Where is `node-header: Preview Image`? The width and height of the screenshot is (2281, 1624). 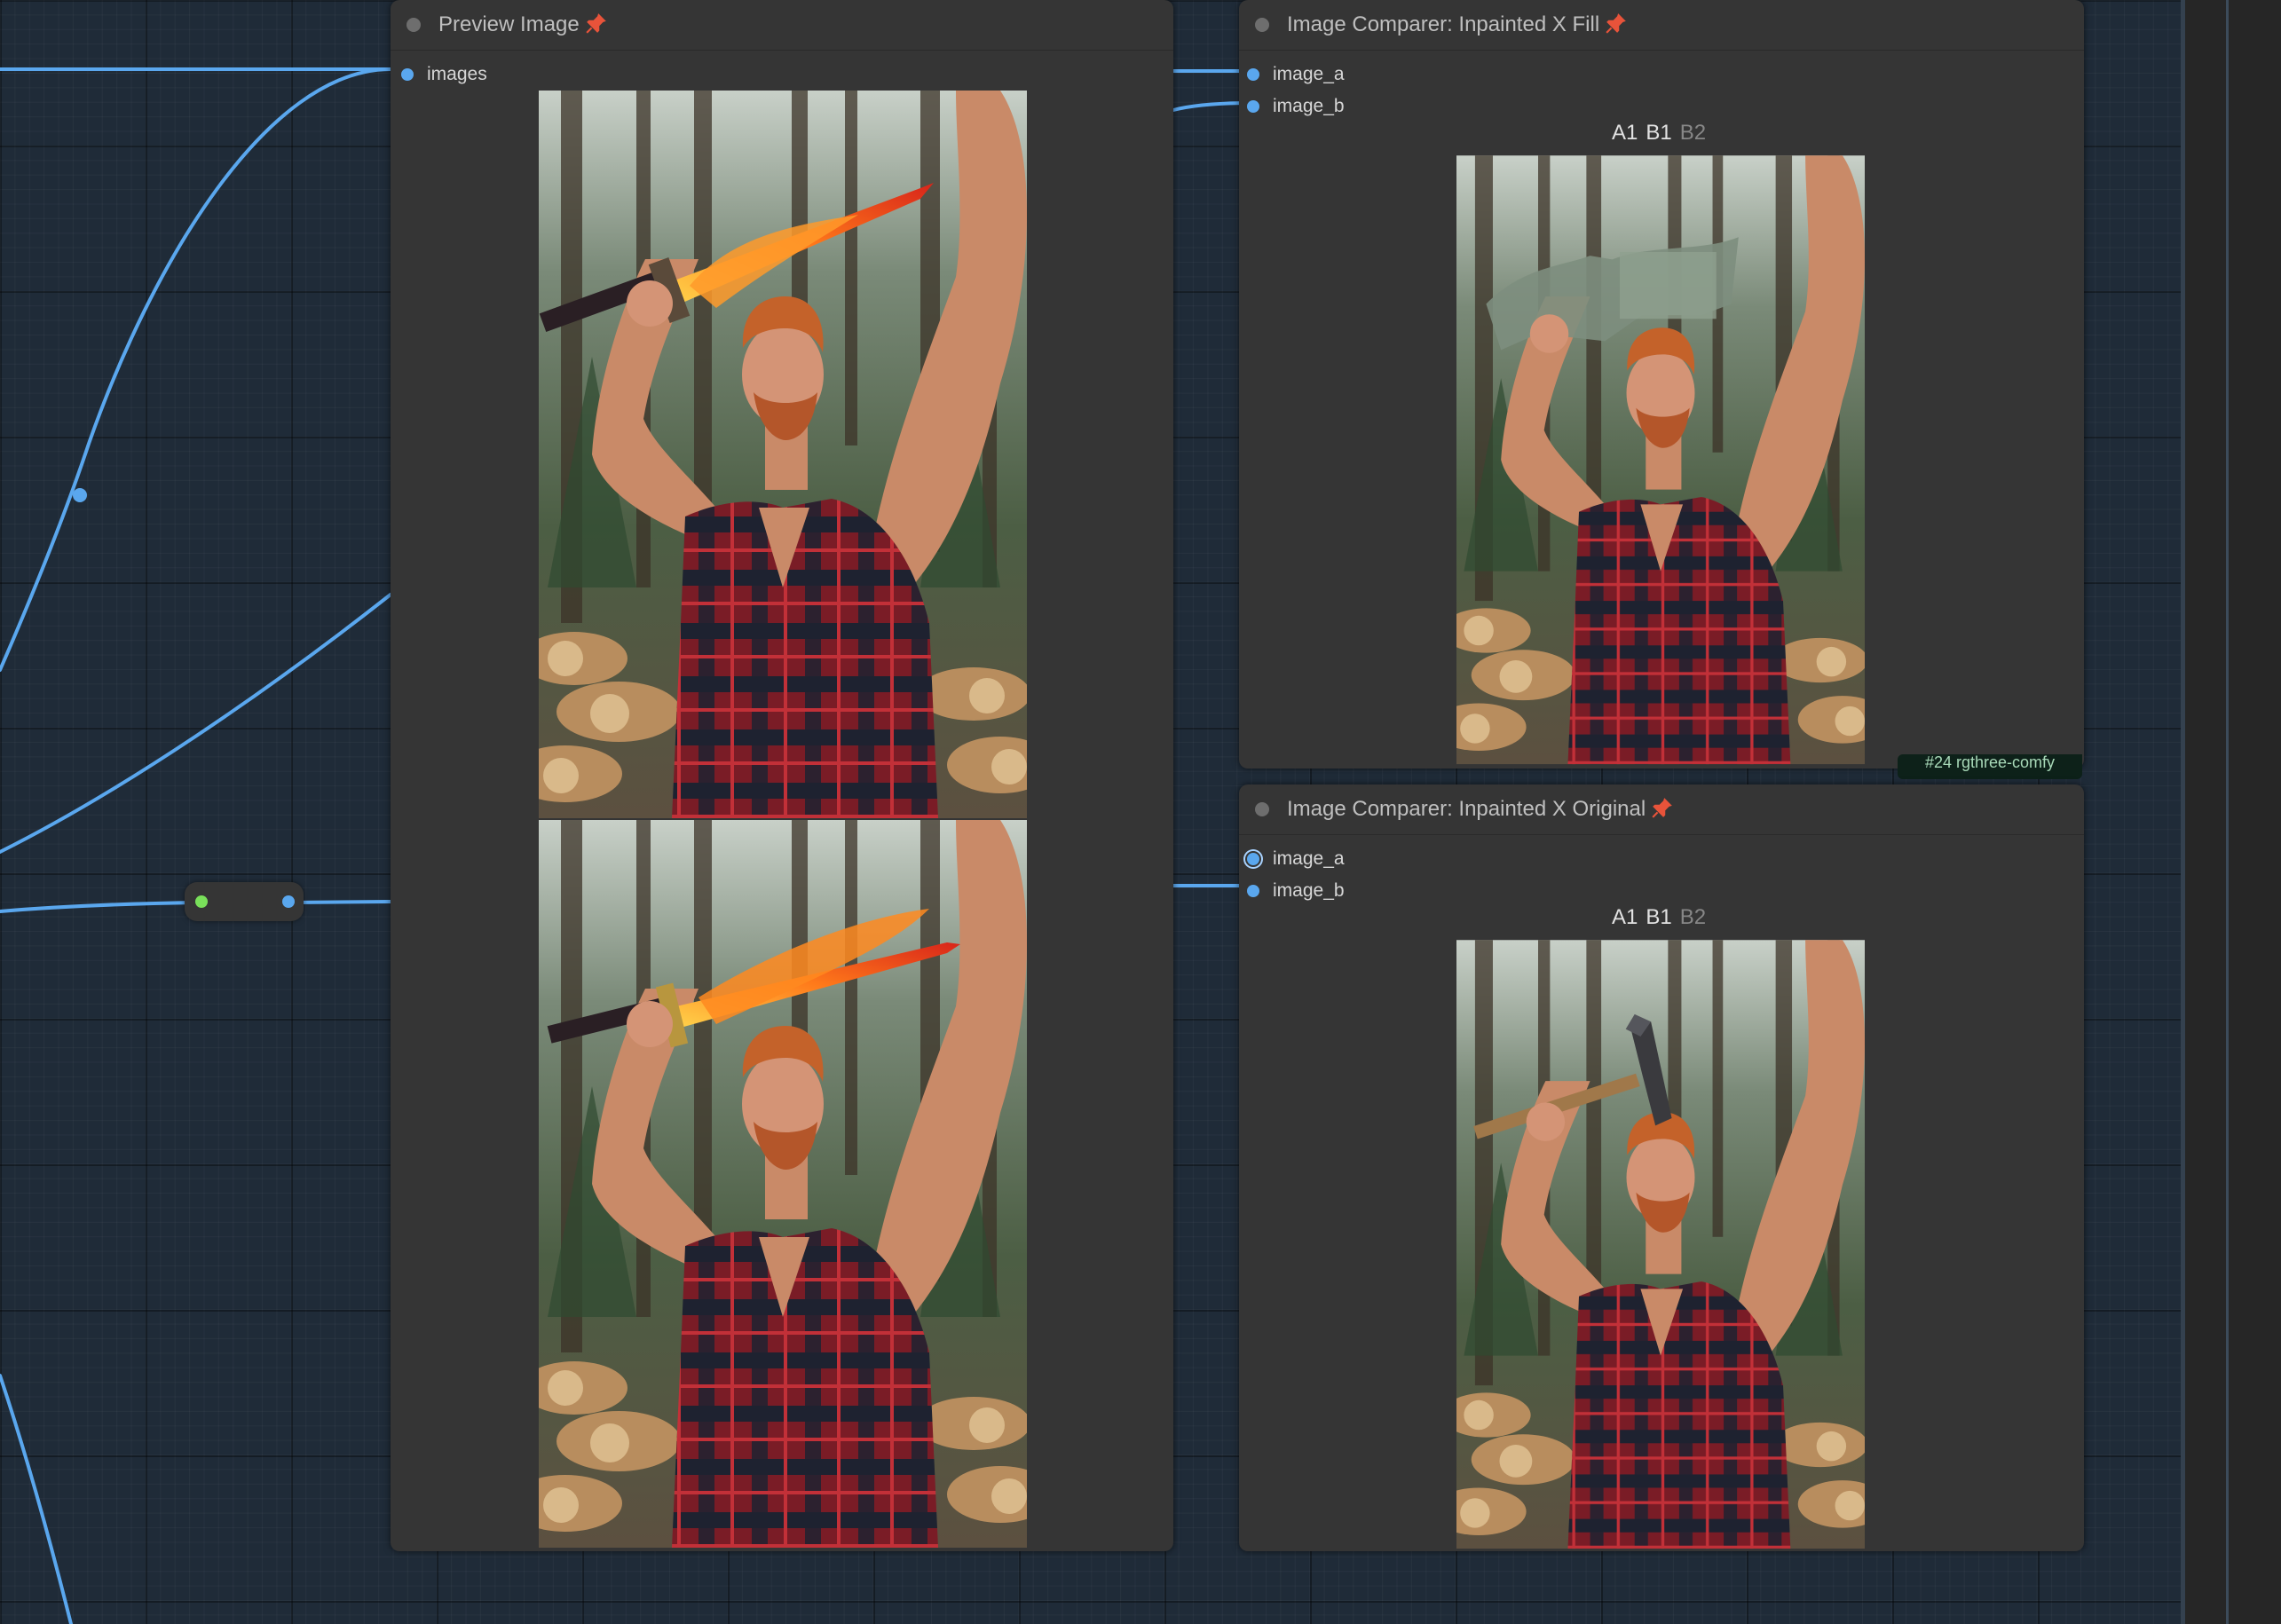 node-header: Preview Image is located at coordinates (782, 25).